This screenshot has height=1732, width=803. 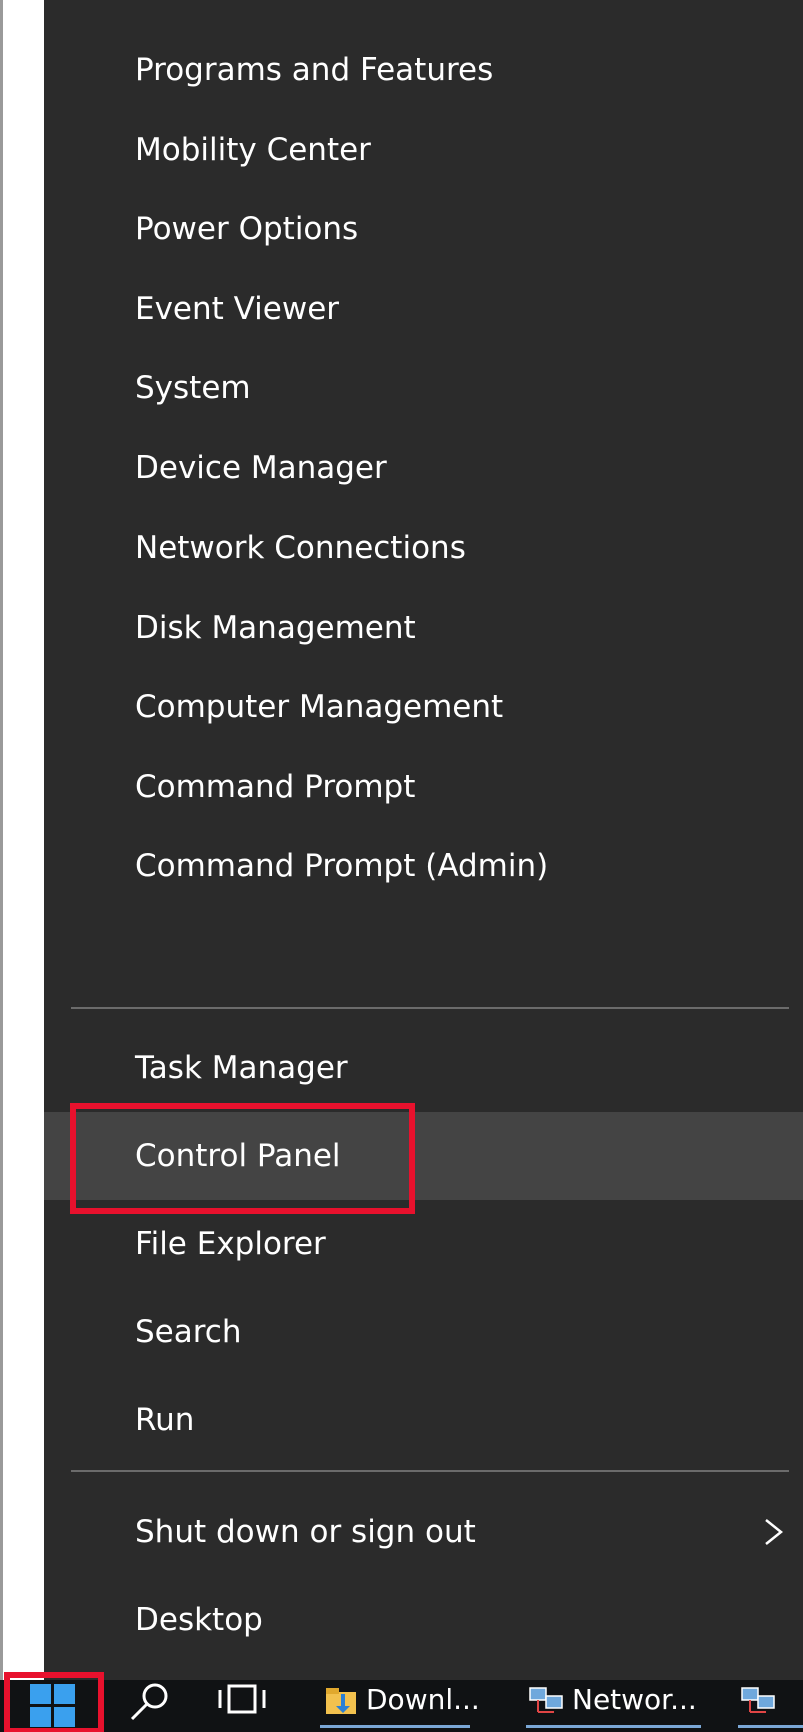 I want to click on menu-item-desktop: Desktop, so click(x=423, y=1620).